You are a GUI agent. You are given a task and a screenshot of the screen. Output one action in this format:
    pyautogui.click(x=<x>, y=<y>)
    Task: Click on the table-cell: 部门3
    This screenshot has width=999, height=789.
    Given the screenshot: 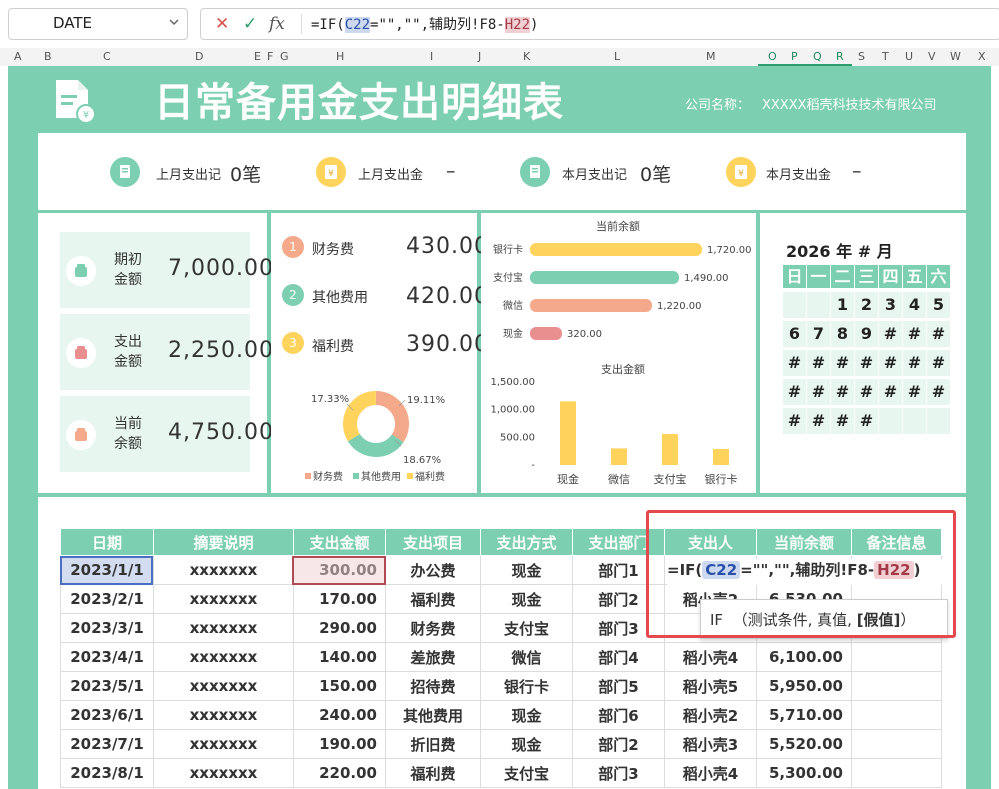 What is the action you would take?
    pyautogui.click(x=618, y=773)
    